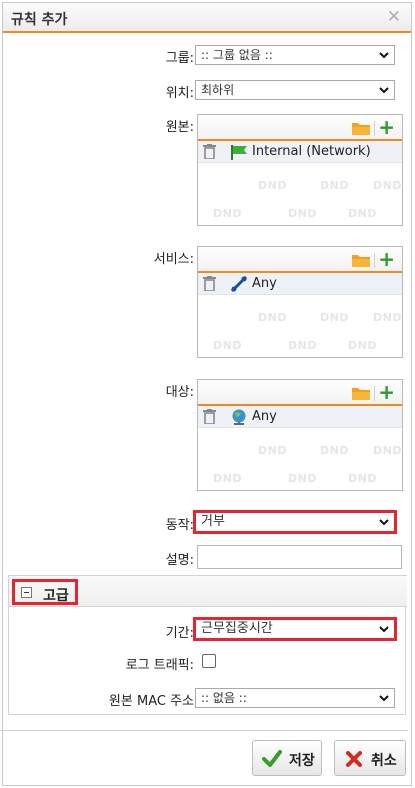 This screenshot has width=415, height=788. I want to click on source-mac-label: 원본 MAC 주소, so click(151, 701).